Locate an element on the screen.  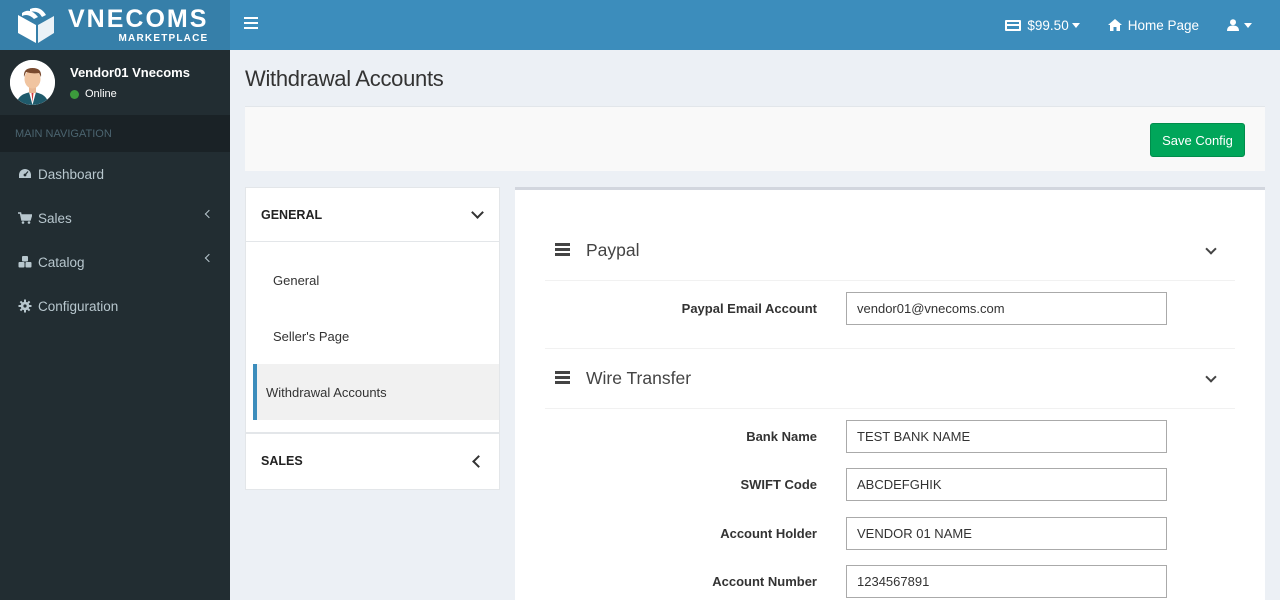
sidebar-item-label: Sales is located at coordinates (55, 218).